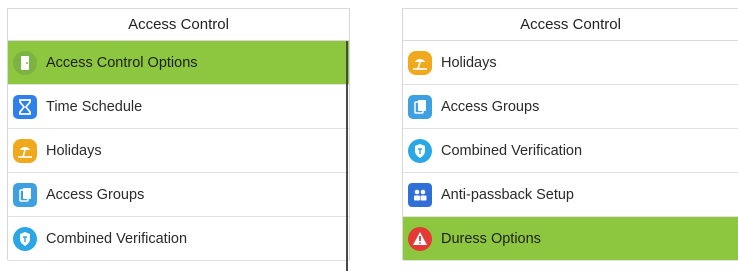 This screenshot has width=738, height=271. What do you see at coordinates (25, 106) in the screenshot?
I see `hourglass-icon` at bounding box center [25, 106].